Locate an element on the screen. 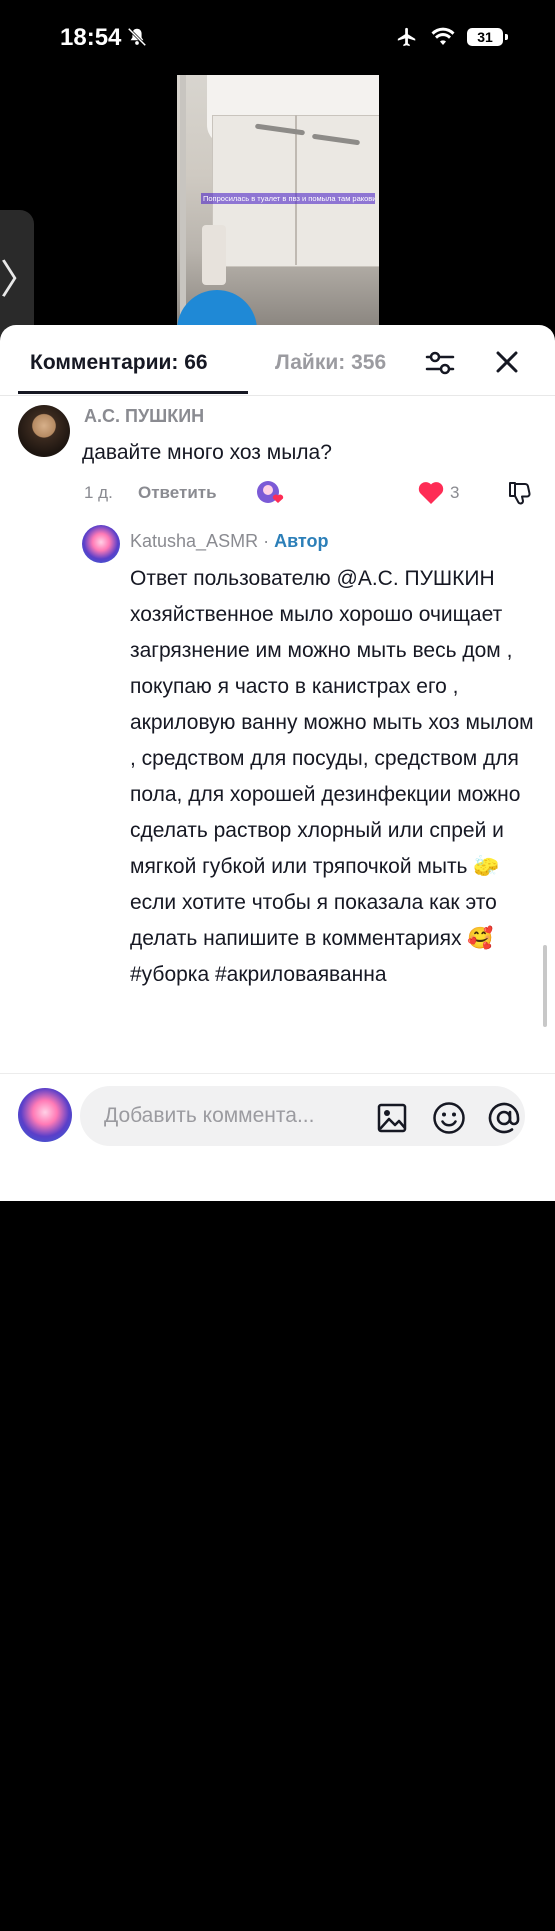 This screenshot has width=555, height=1931. mop-bucket-shape is located at coordinates (217, 307).